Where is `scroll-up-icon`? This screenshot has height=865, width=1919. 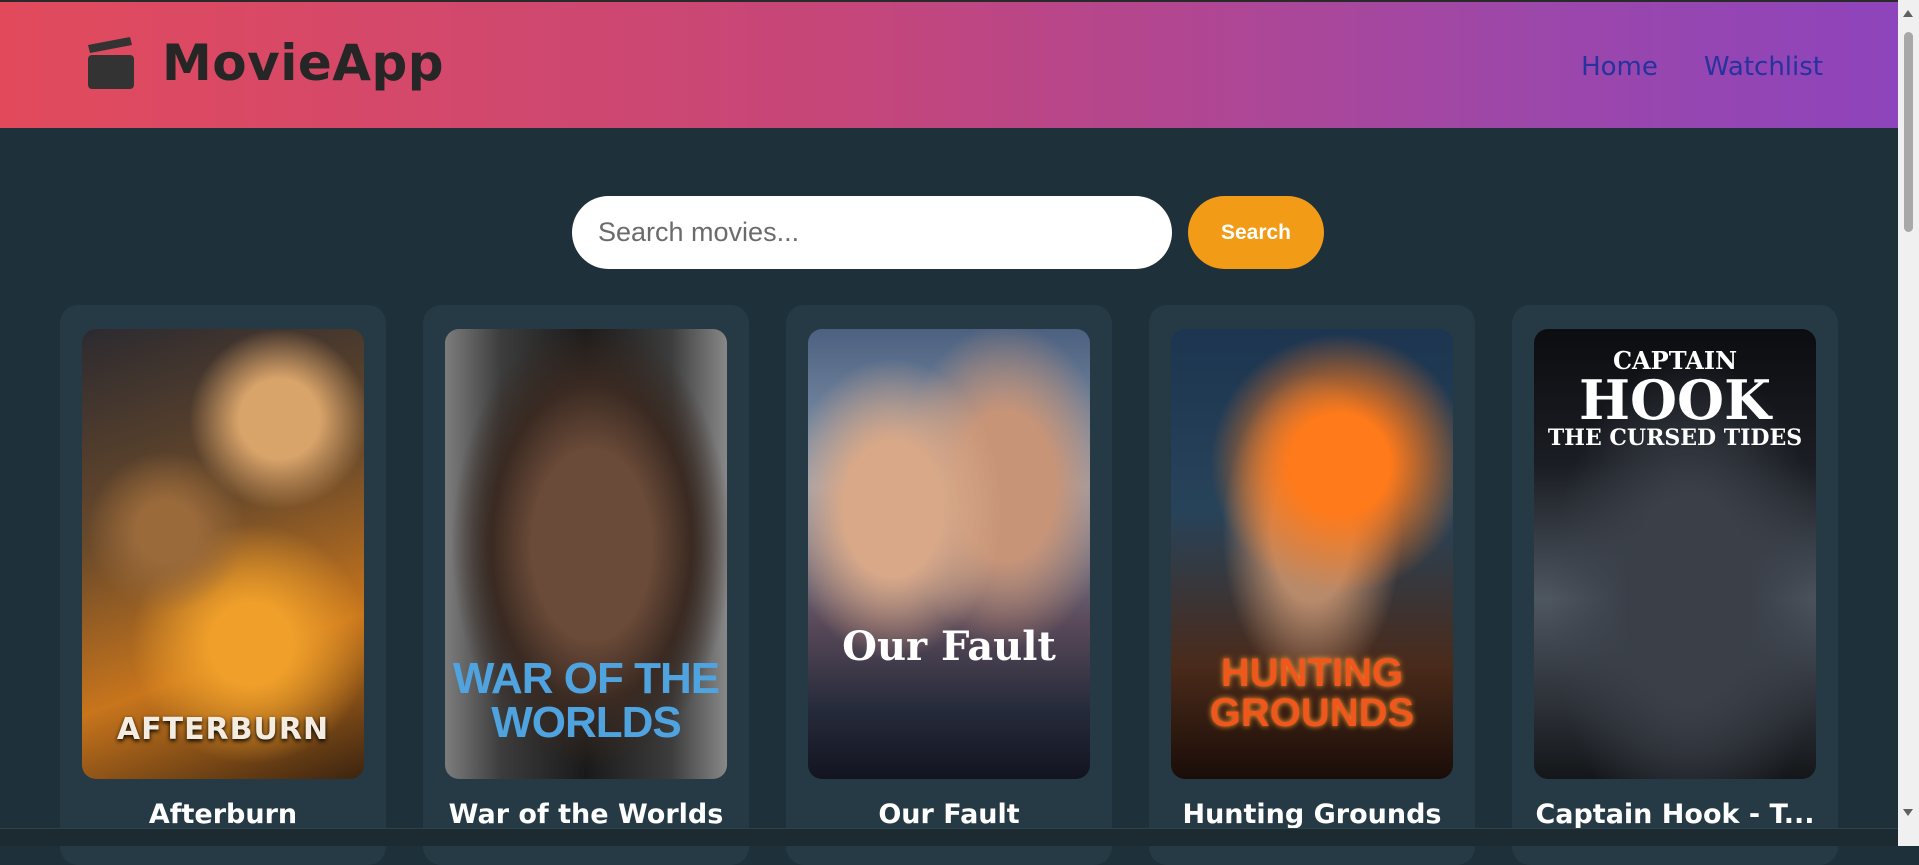 scroll-up-icon is located at coordinates (1908, 13).